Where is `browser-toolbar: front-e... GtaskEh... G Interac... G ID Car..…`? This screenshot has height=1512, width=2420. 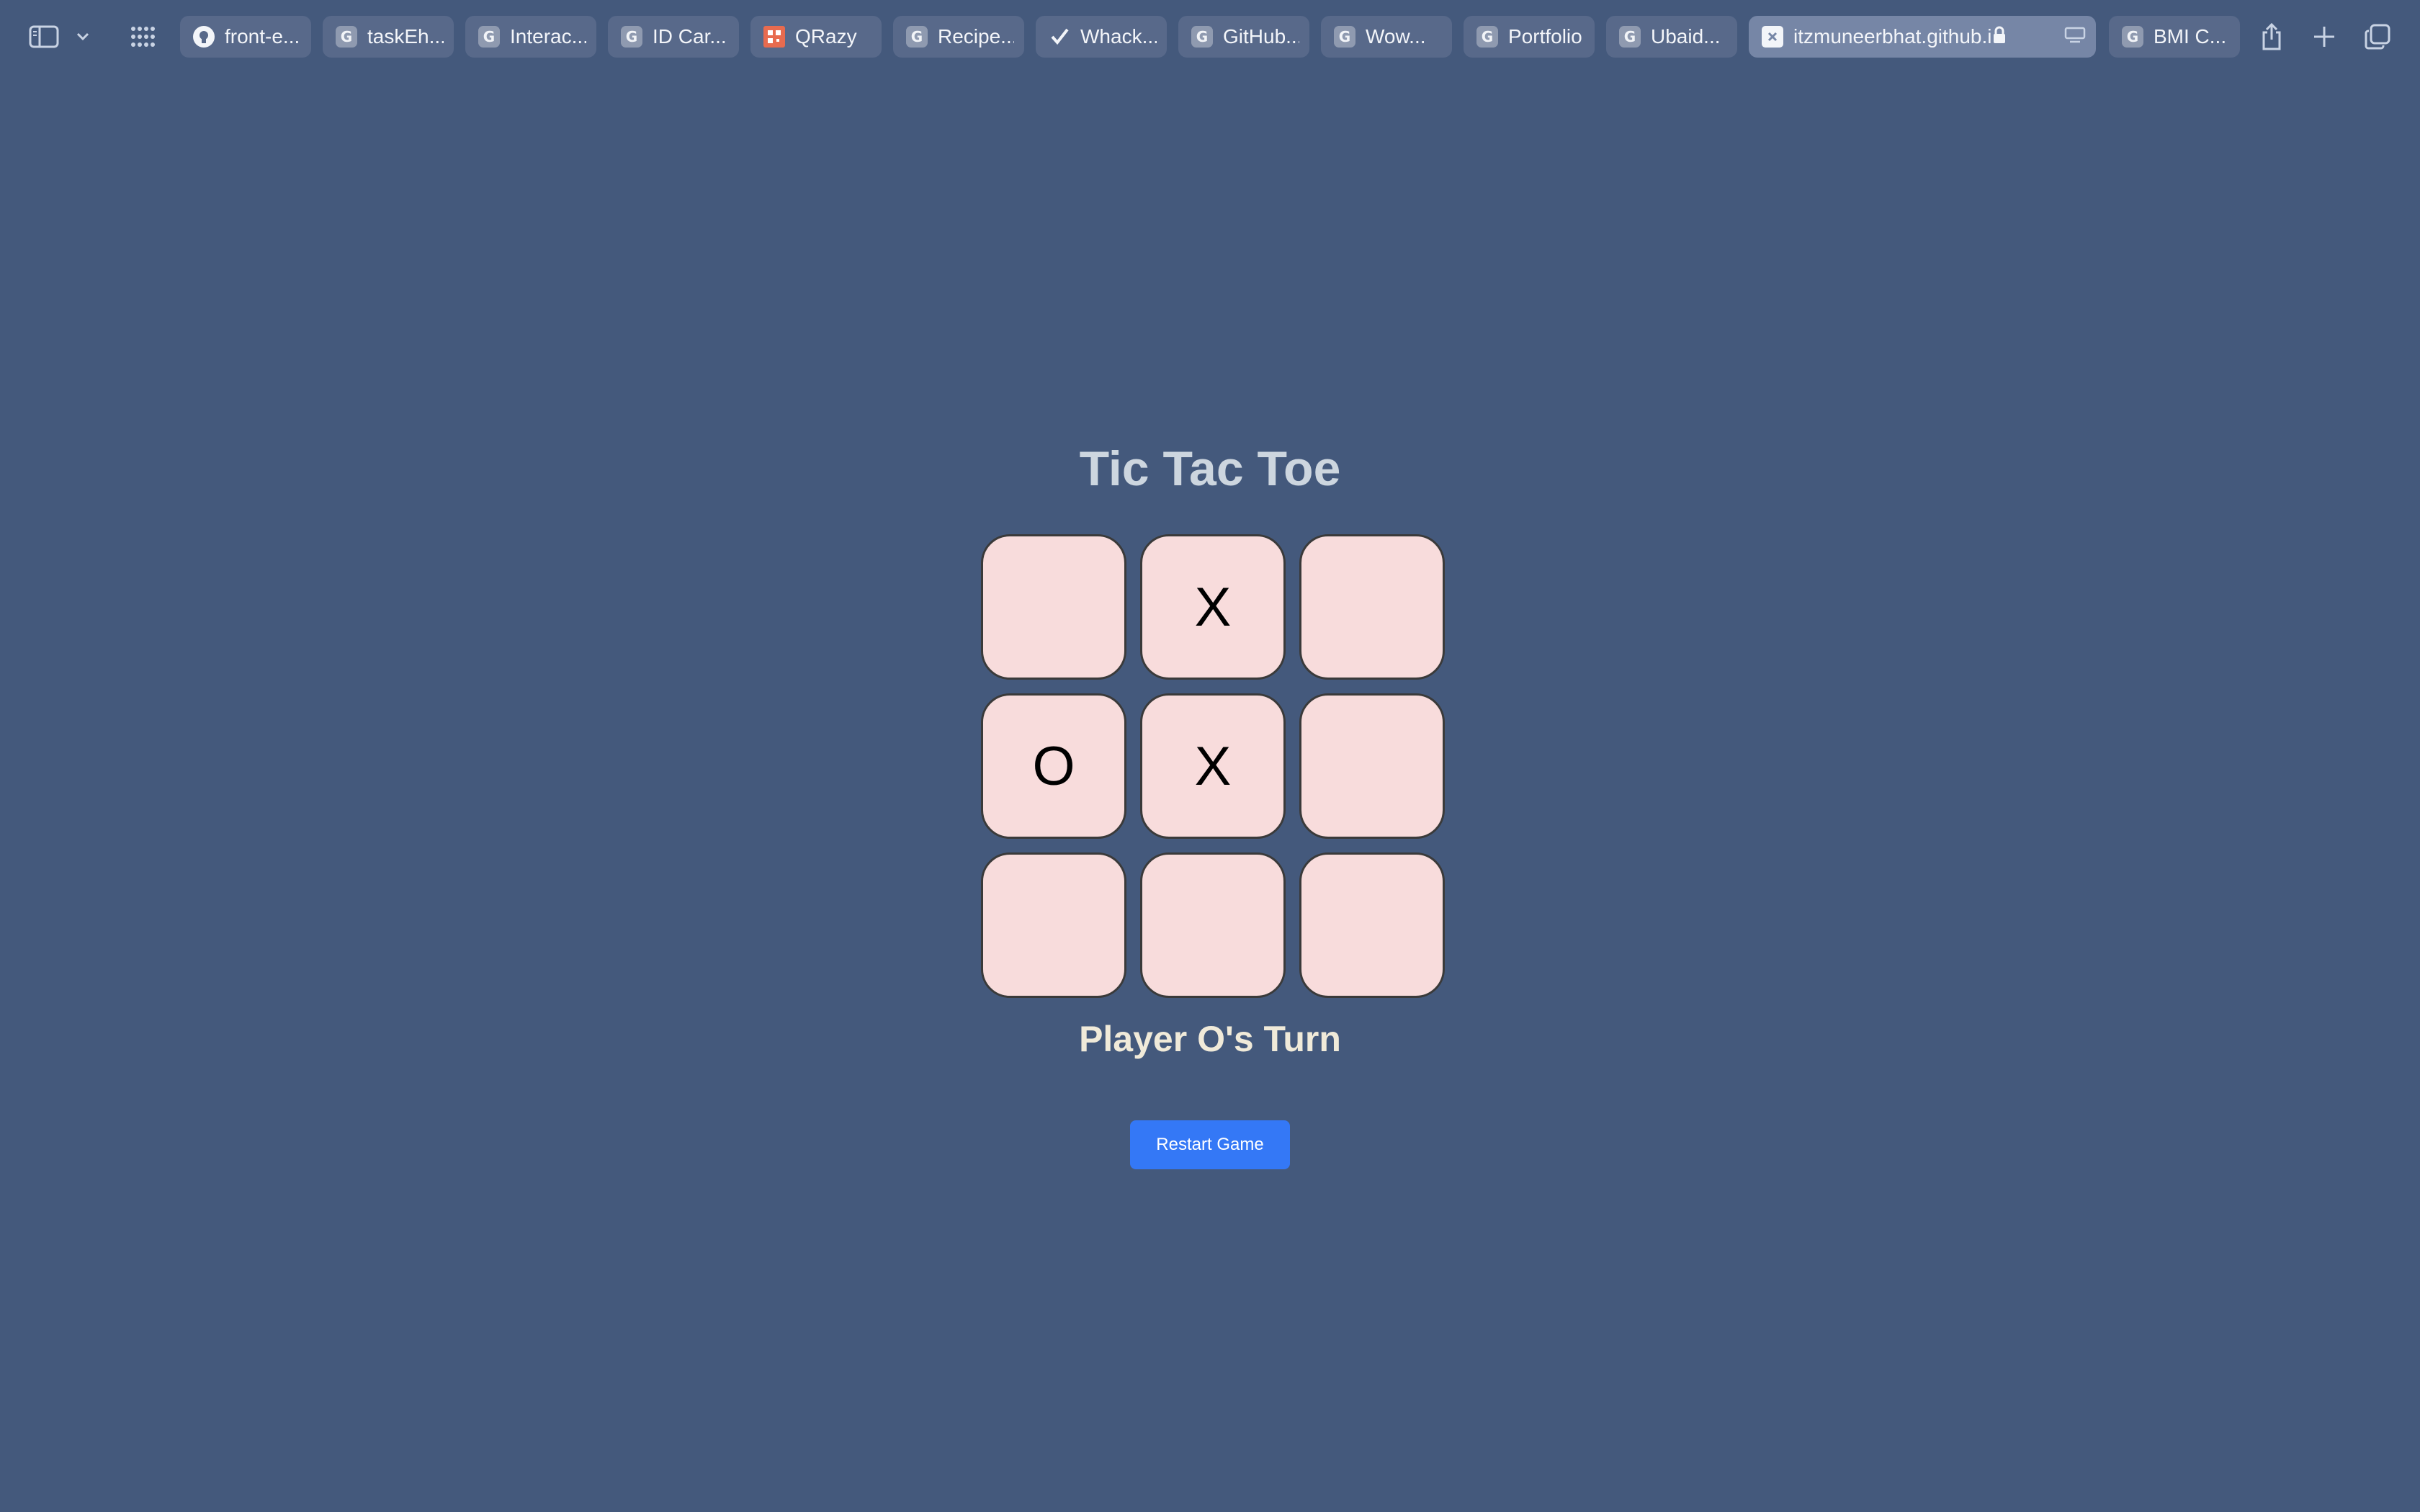
browser-toolbar: front-e... GtaskEh... G Interac... G ID Car..… is located at coordinates (1210, 36).